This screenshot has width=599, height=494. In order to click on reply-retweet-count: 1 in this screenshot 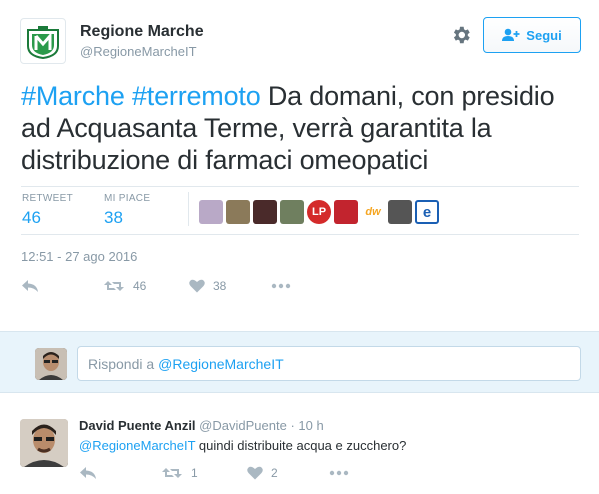, I will do `click(194, 473)`.